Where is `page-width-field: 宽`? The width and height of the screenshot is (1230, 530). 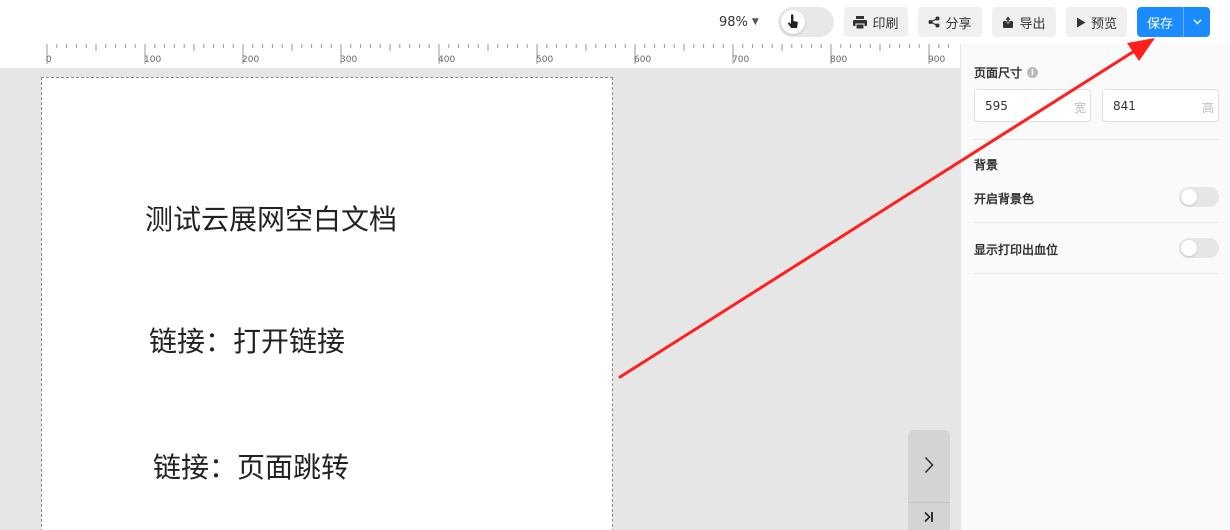
page-width-field: 宽 is located at coordinates (1032, 105).